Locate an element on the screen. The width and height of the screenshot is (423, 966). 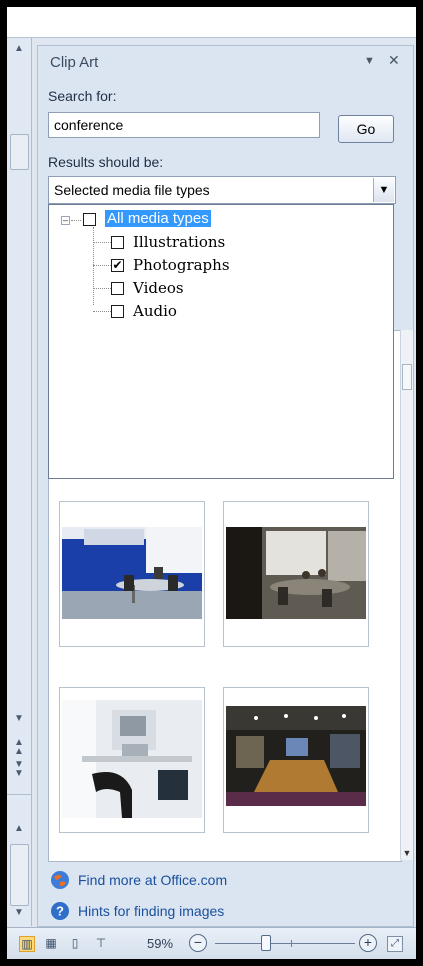
fit-to-window-icon: ⤢ is located at coordinates (395, 944).